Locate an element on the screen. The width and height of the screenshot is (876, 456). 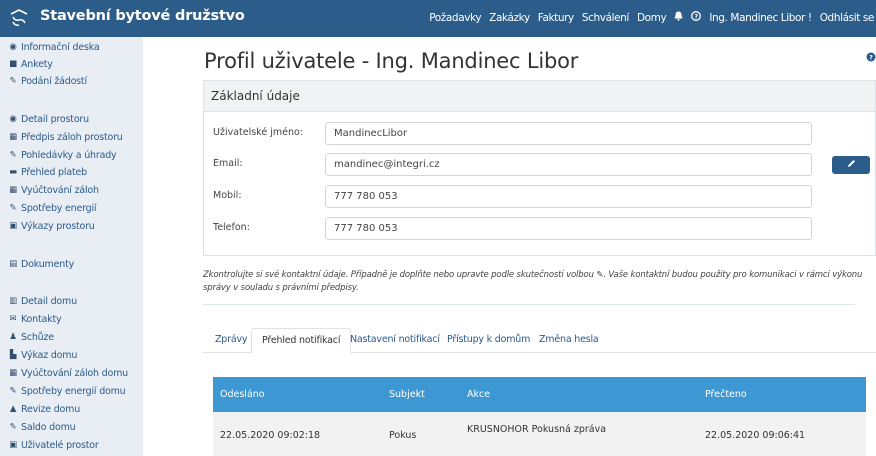
sidebar-item-label: Informační deska is located at coordinates (60, 47).